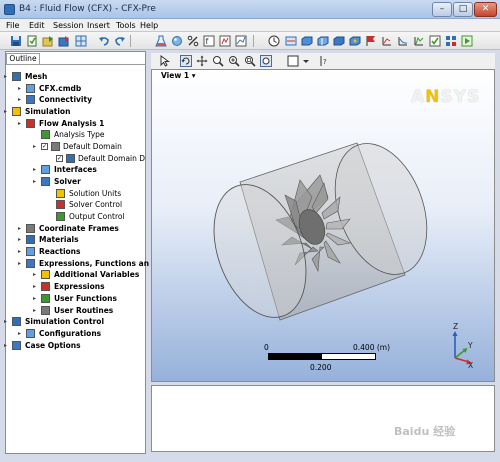 Image resolution: width=500 pixels, height=462 pixels. I want to click on tree-item-additional-variables: Additional Variables, so click(96, 274).